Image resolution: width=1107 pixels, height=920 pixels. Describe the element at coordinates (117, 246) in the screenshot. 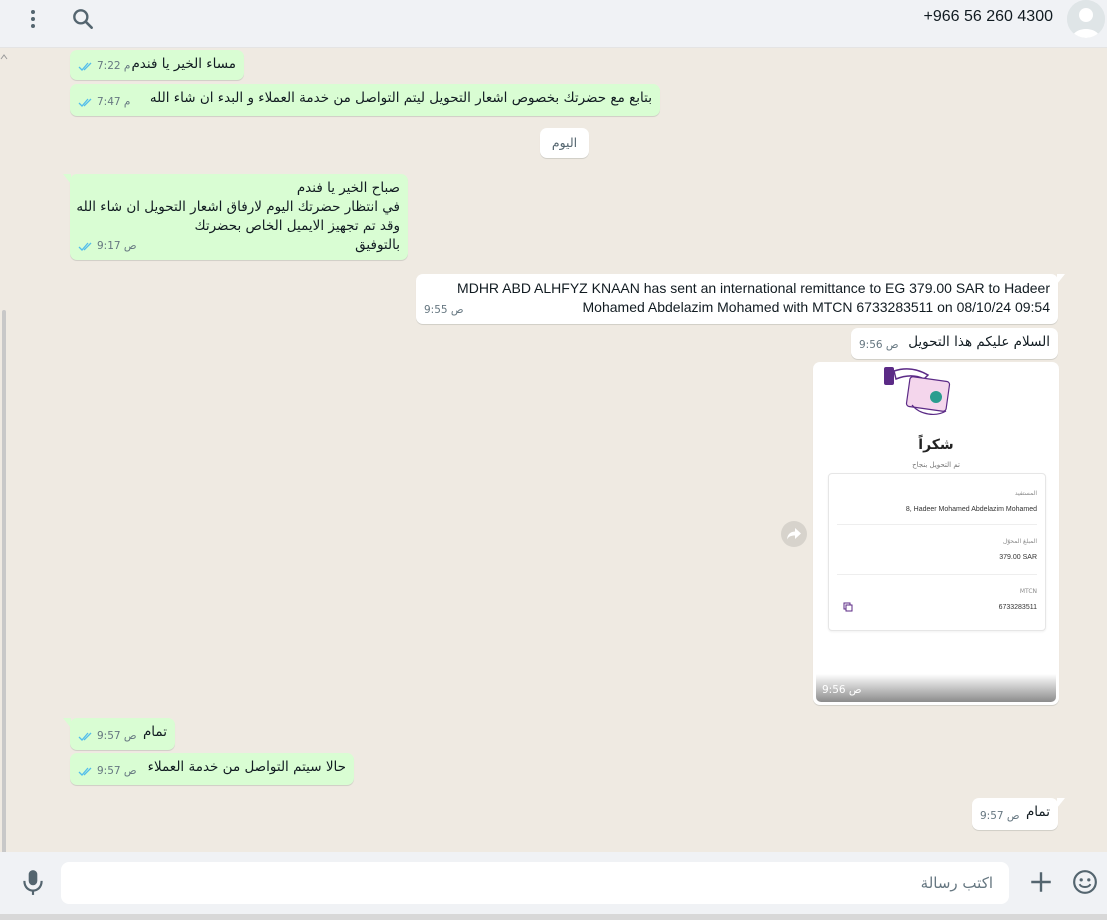

I see `message-time: 9:17 ص` at that location.